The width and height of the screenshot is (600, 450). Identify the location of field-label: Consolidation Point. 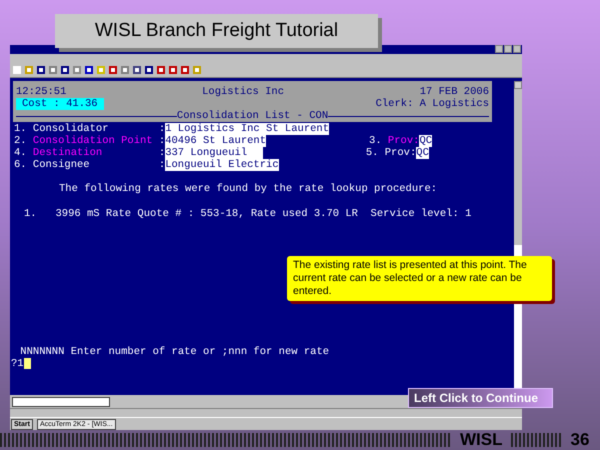
(93, 141).